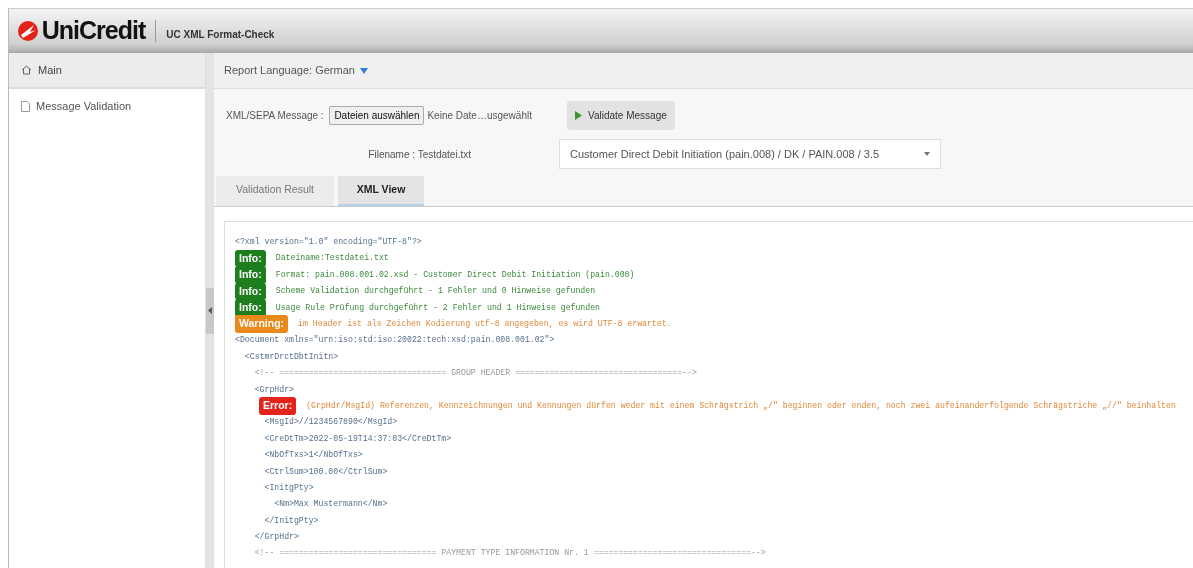 The width and height of the screenshot is (1193, 568). I want to click on comment-line: <!-- ================================== GROUP HEADER ==================================-->, so click(475, 373).